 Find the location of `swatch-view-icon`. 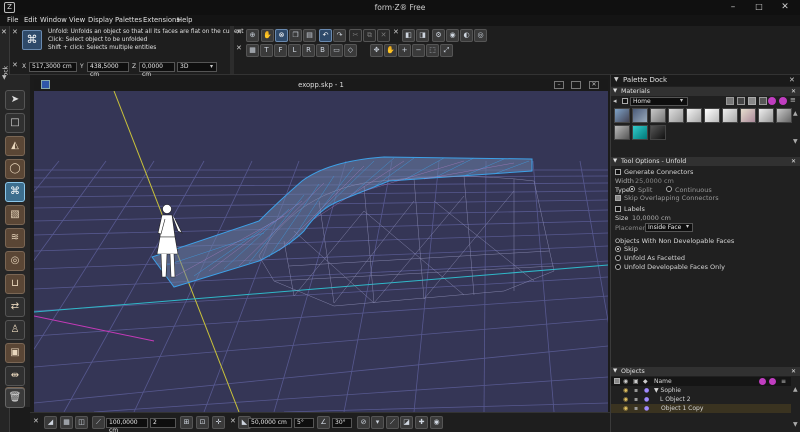

swatch-view-icon is located at coordinates (730, 101).